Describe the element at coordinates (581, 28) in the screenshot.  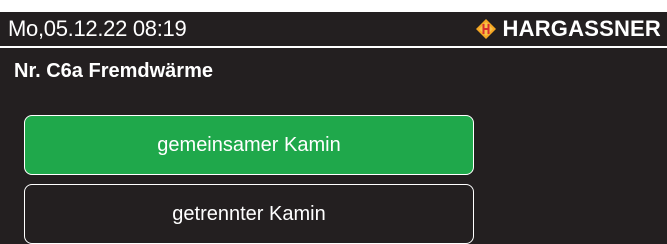
I see `brand-name: HARGASSNER` at that location.